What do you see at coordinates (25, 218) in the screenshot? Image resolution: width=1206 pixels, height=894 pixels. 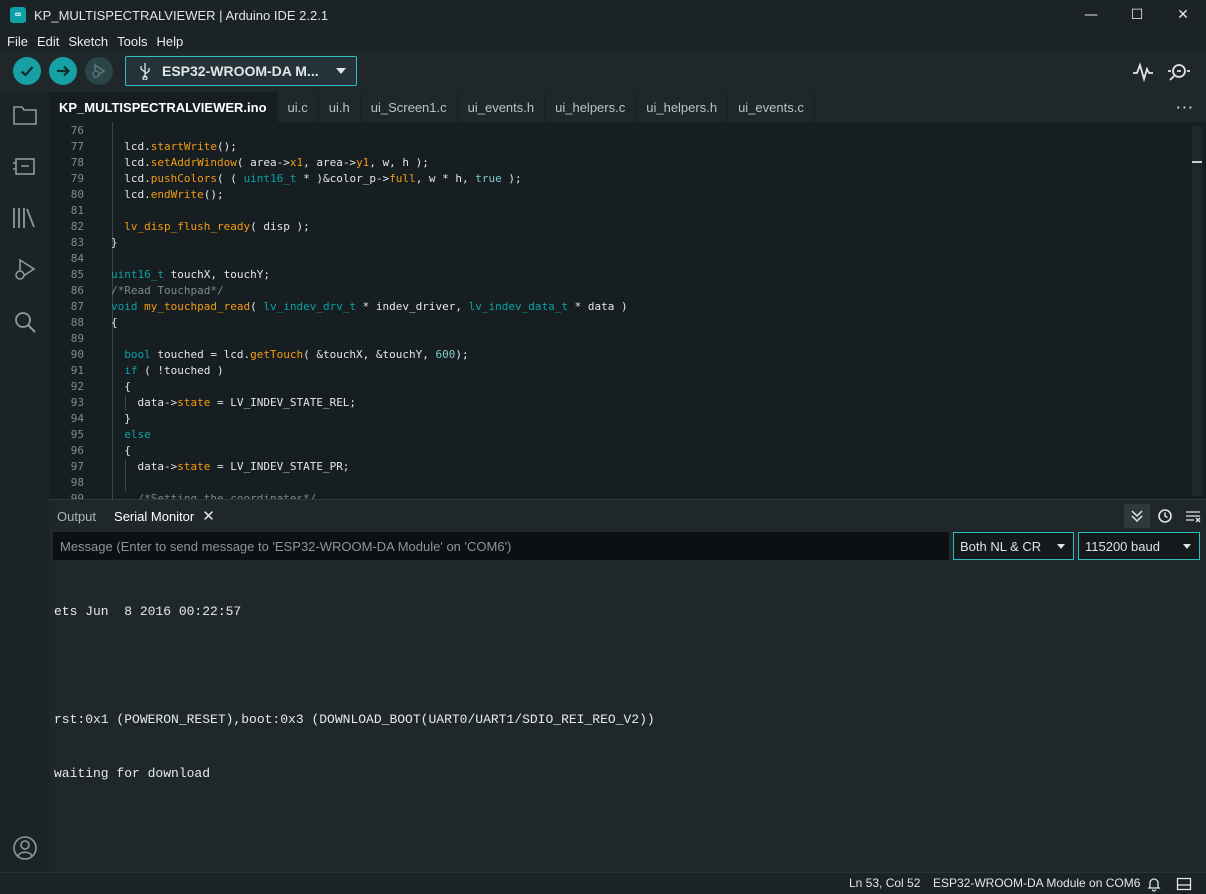 I see `library-manager-icon` at bounding box center [25, 218].